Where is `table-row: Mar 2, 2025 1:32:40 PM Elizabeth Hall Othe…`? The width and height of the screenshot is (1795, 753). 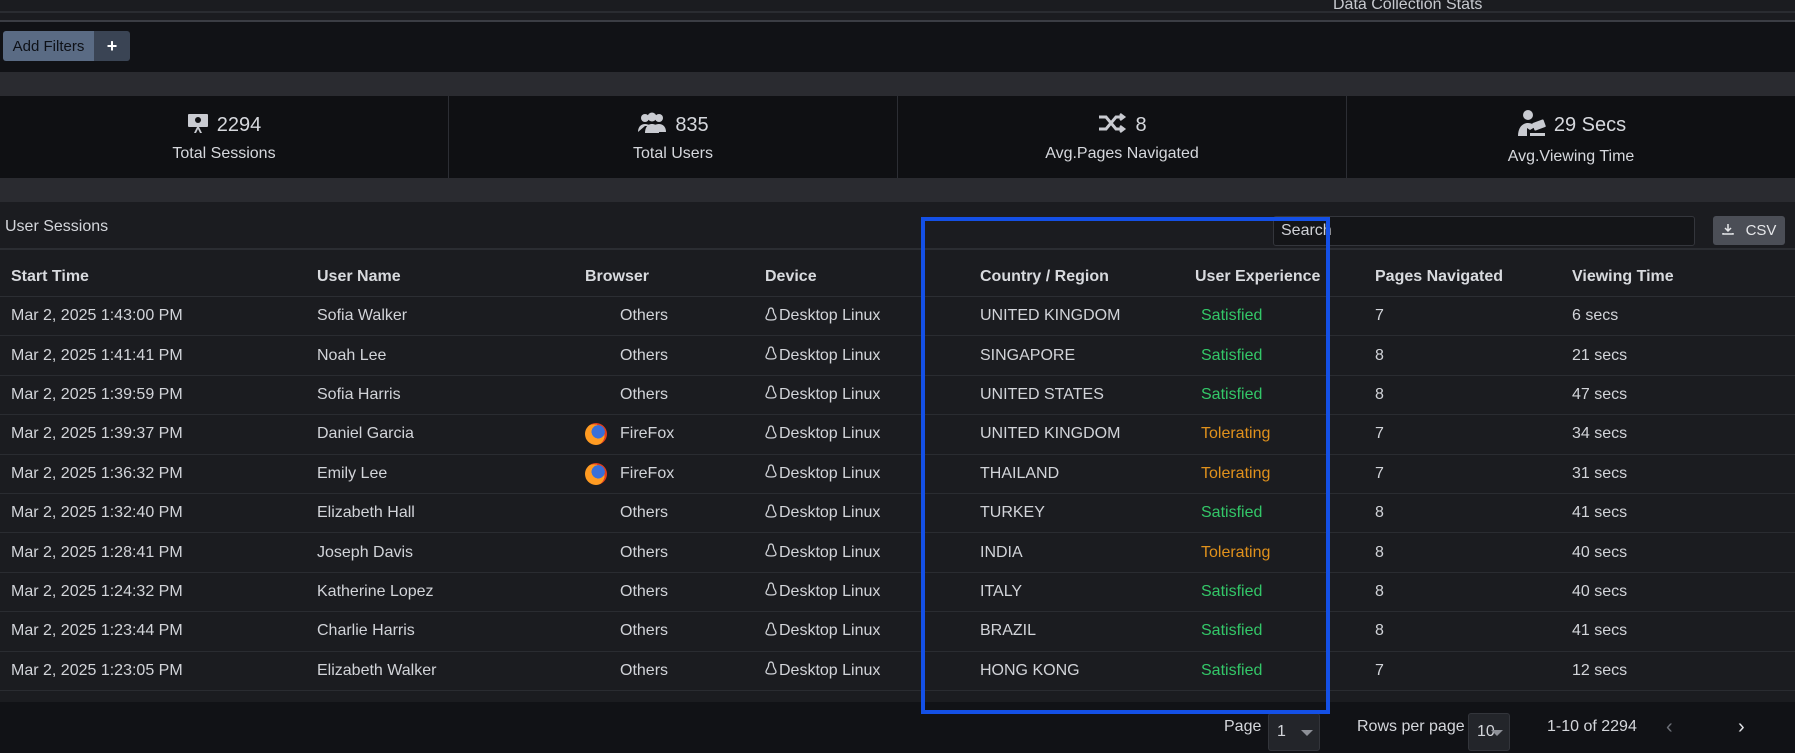 table-row: Mar 2, 2025 1:32:40 PM Elizabeth Hall Othe… is located at coordinates (897, 514).